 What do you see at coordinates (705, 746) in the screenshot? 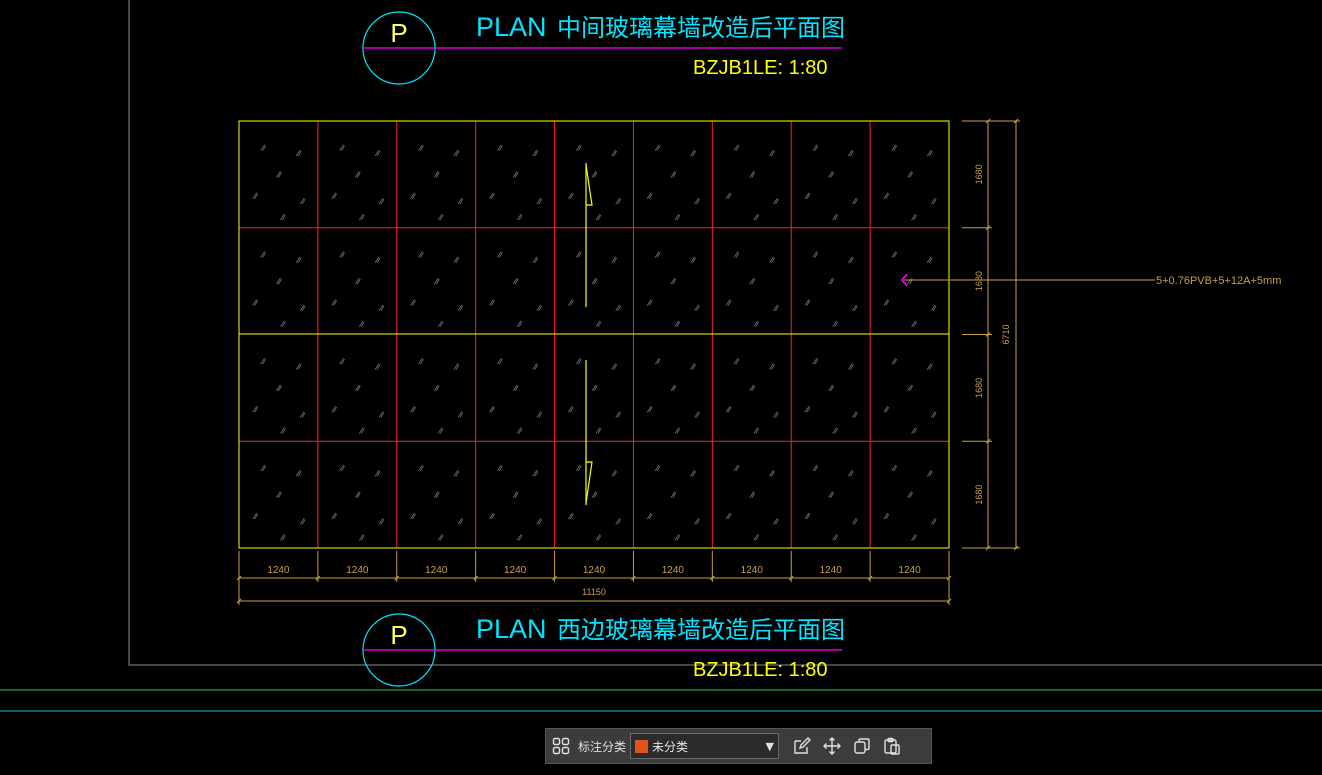
I see `category-select: 未分类 ▼` at bounding box center [705, 746].